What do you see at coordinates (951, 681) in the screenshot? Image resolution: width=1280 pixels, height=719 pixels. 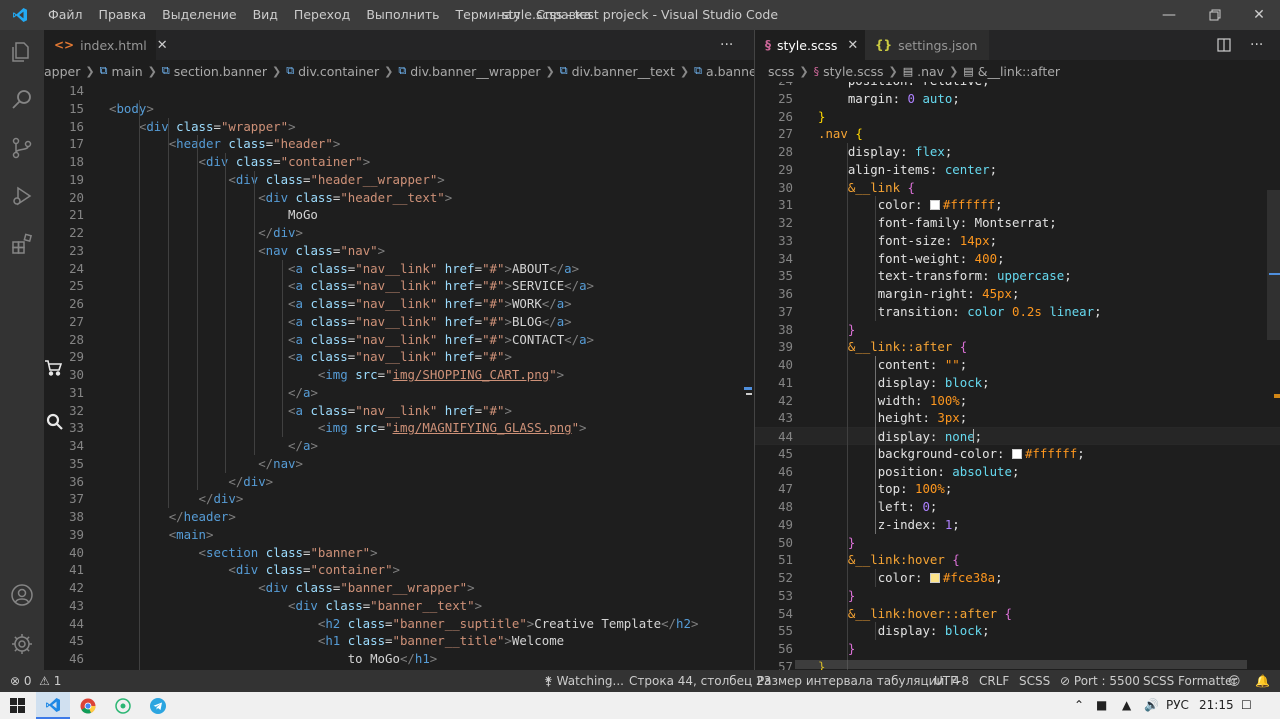 I see `encoding-indicator: UTF-8` at bounding box center [951, 681].